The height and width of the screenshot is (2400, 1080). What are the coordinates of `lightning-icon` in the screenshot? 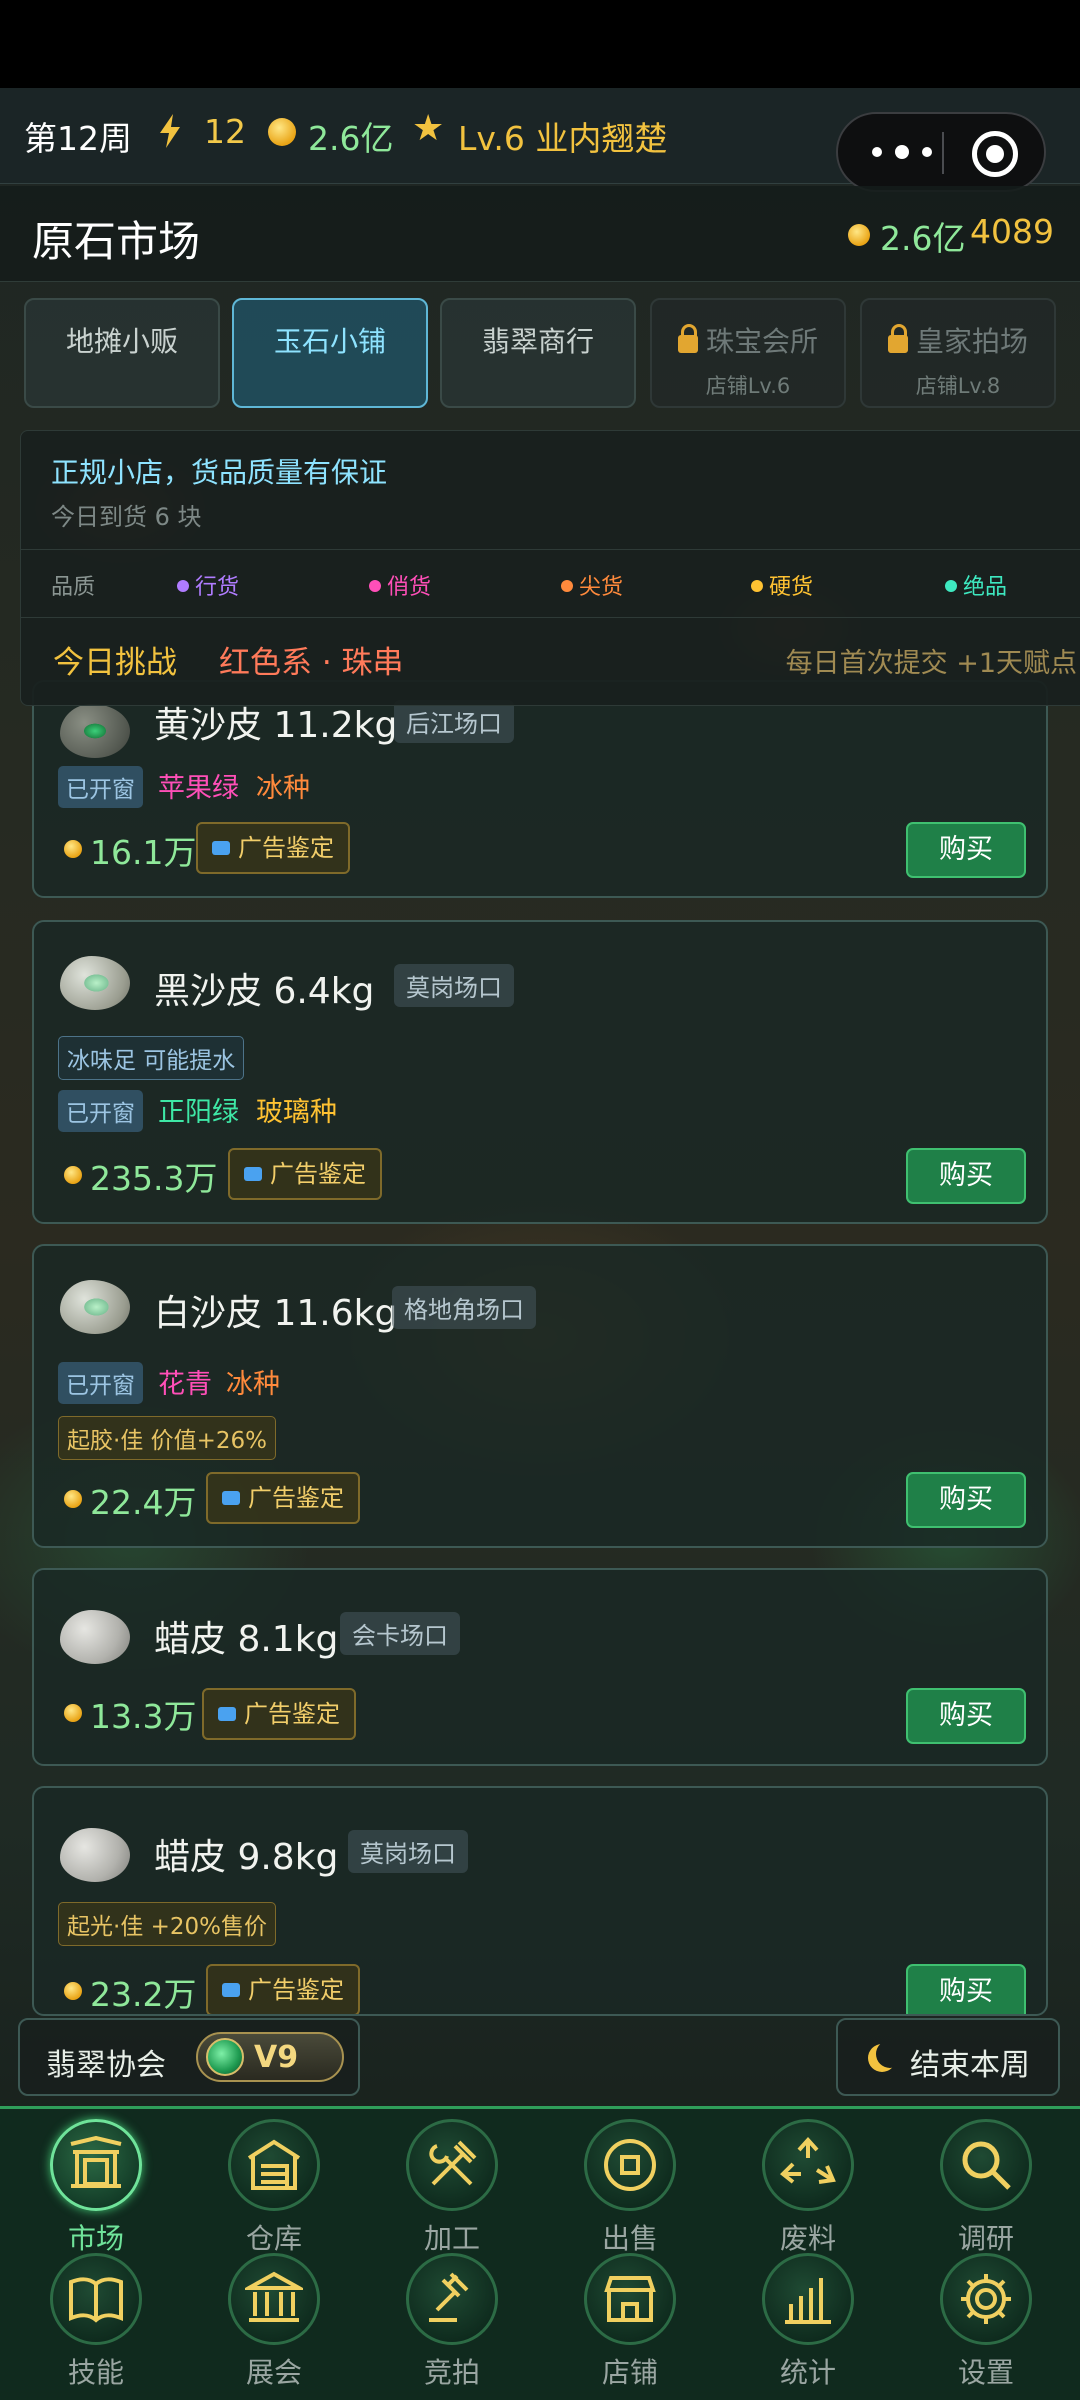 It's located at (170, 131).